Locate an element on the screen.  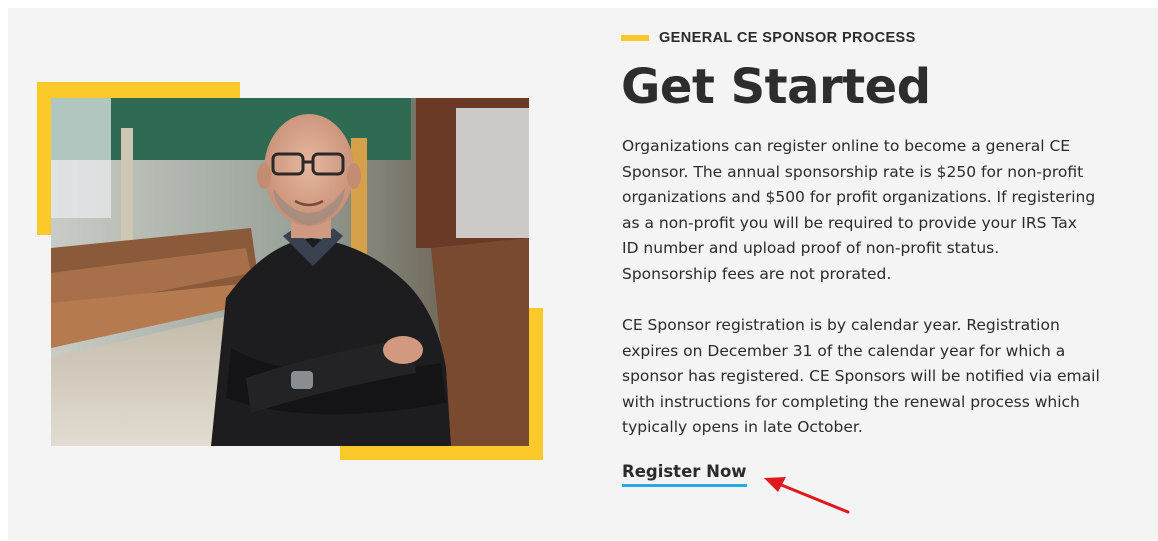
paragraph-line: Sponsorship fees are not prorated. is located at coordinates (757, 273).